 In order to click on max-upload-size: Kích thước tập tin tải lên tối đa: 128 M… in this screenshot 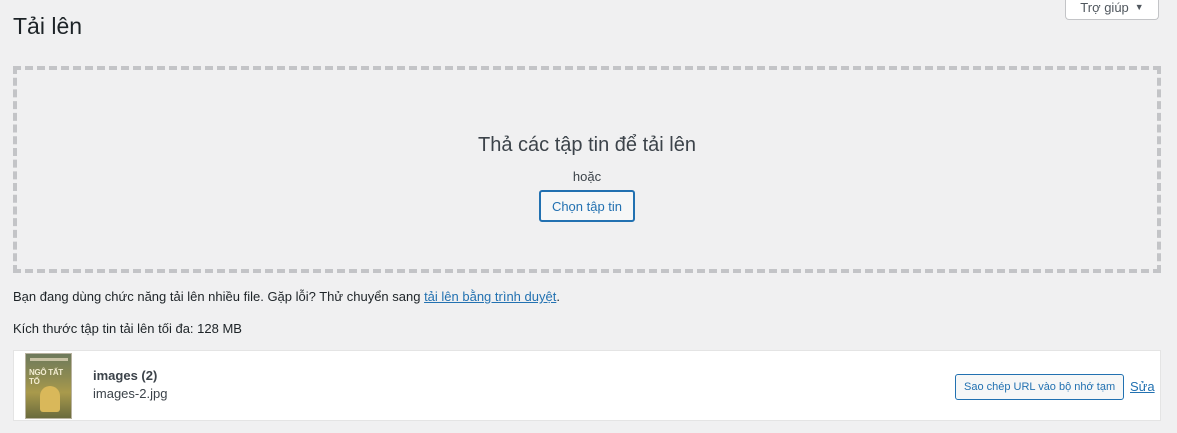, I will do `click(127, 328)`.